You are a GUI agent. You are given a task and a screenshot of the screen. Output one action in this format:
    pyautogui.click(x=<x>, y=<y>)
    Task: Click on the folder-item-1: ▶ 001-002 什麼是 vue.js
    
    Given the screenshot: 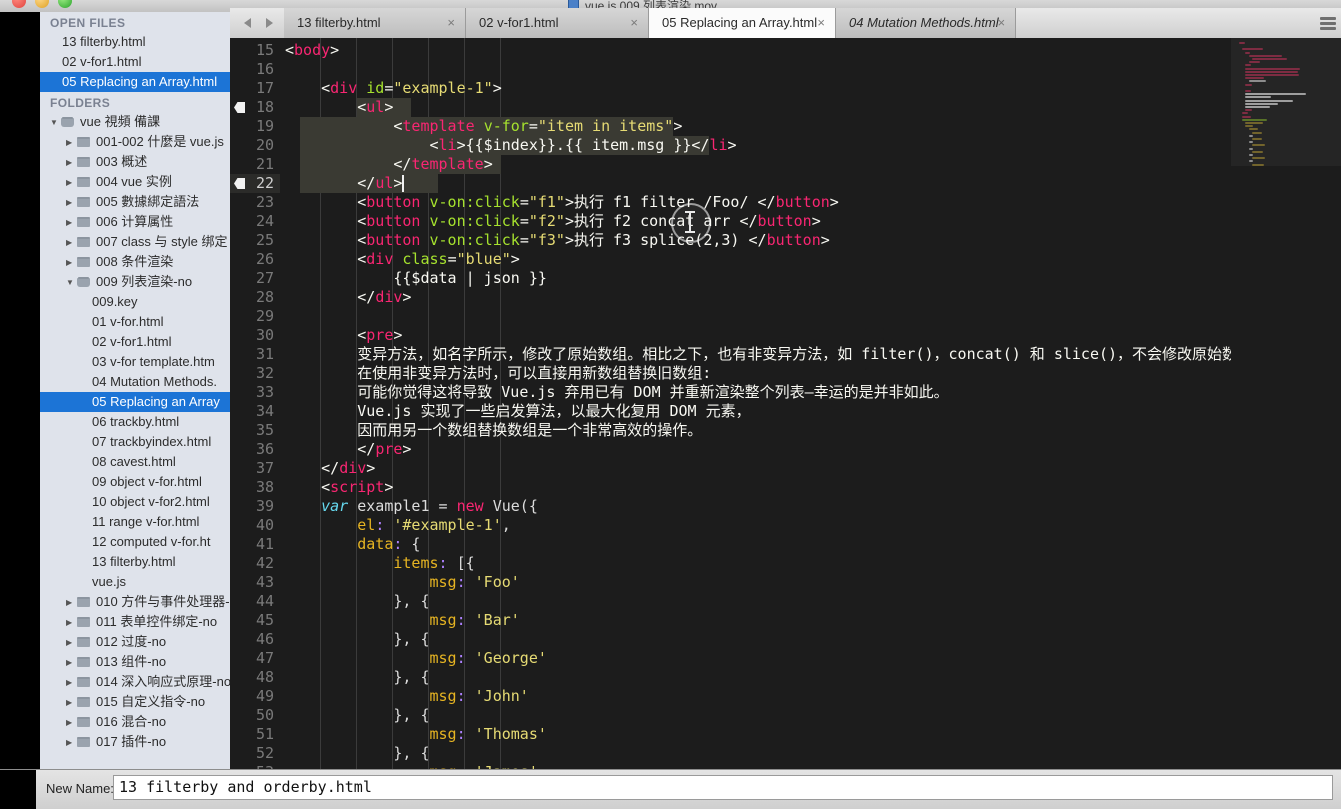 What is the action you would take?
    pyautogui.click(x=135, y=142)
    